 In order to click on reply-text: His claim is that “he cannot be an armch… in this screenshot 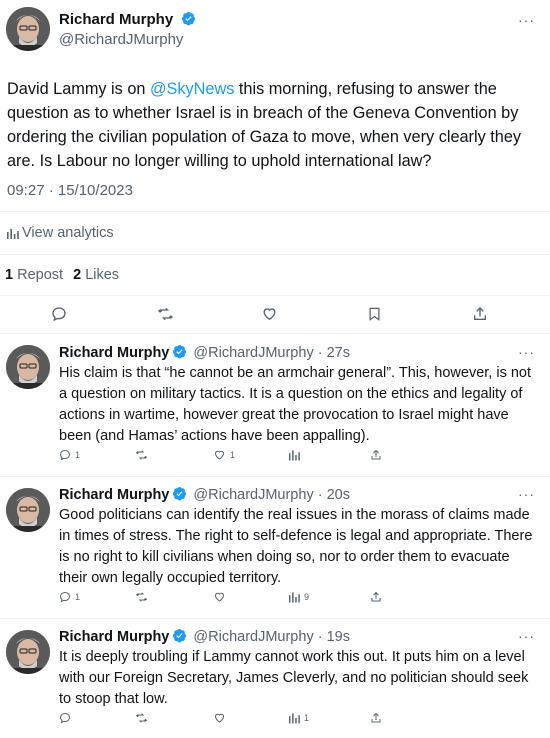, I will do `click(295, 404)`.